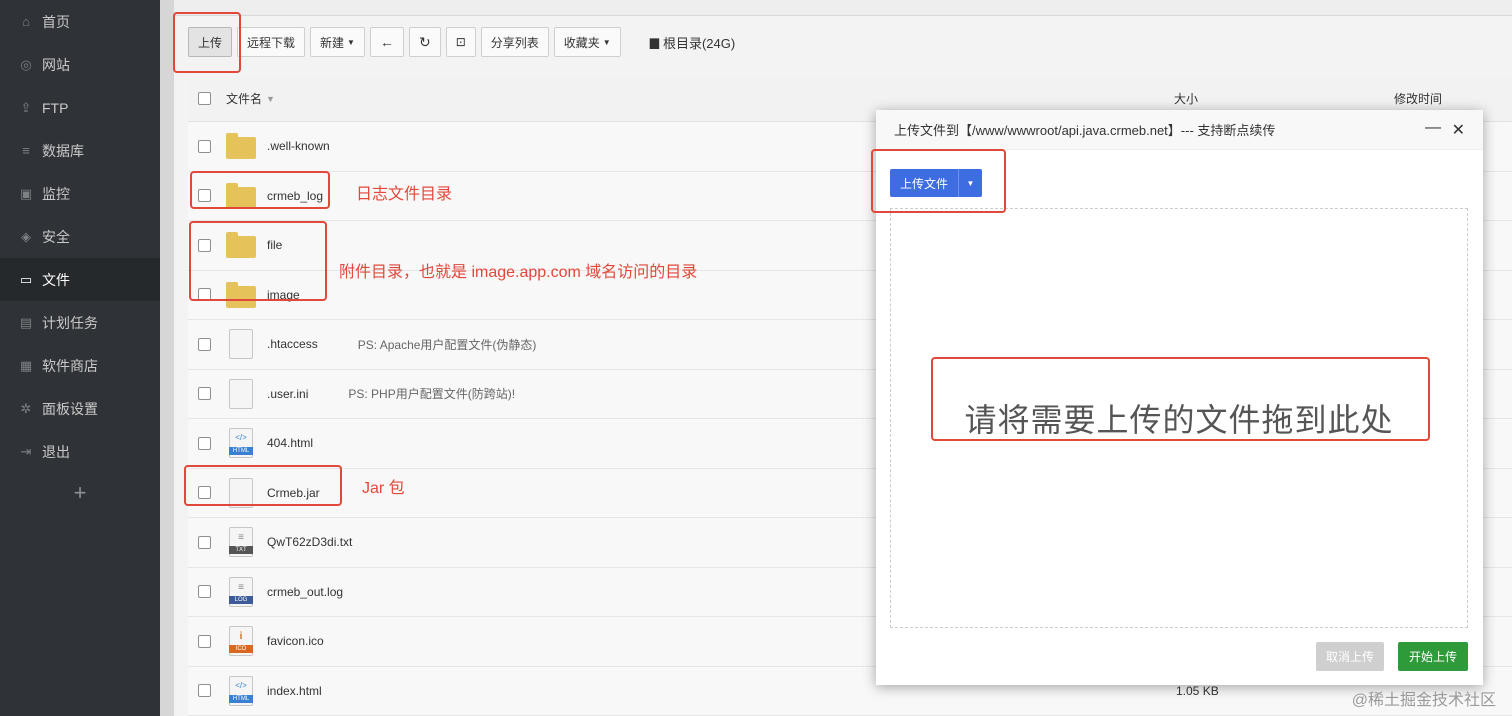 The width and height of the screenshot is (1512, 716). What do you see at coordinates (1458, 130) in the screenshot?
I see `close-icon: ✕` at bounding box center [1458, 130].